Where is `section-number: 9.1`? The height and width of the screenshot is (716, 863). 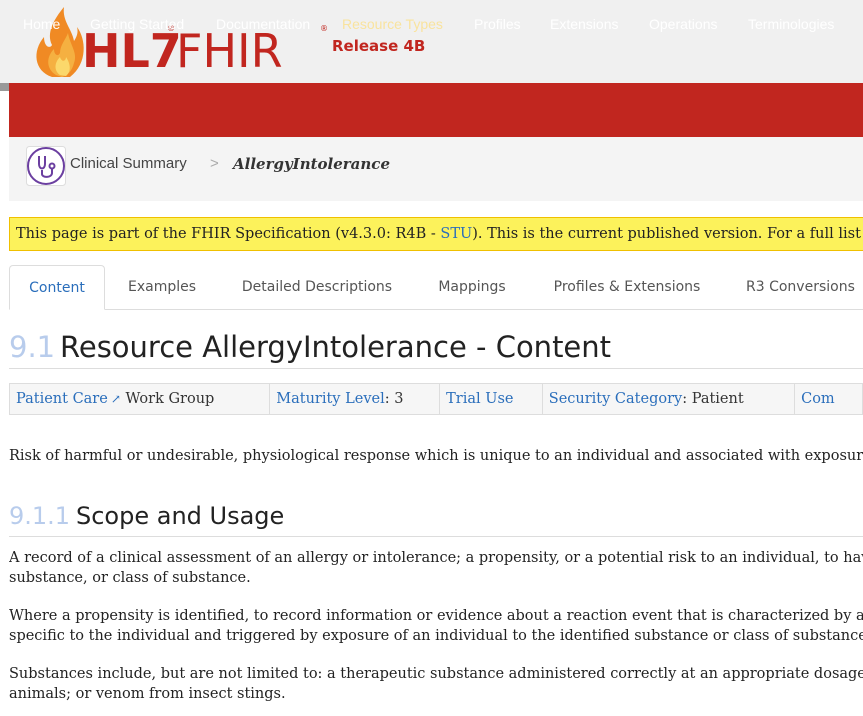
section-number: 9.1 is located at coordinates (32, 347).